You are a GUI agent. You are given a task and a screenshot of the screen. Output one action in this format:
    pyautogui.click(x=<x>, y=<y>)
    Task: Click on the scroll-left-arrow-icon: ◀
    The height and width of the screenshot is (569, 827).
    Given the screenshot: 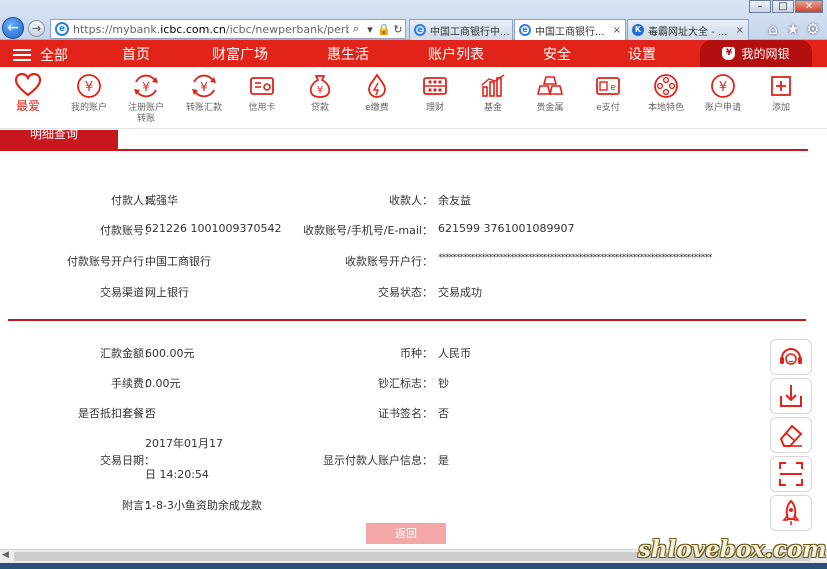 What is the action you would take?
    pyautogui.click(x=5, y=555)
    